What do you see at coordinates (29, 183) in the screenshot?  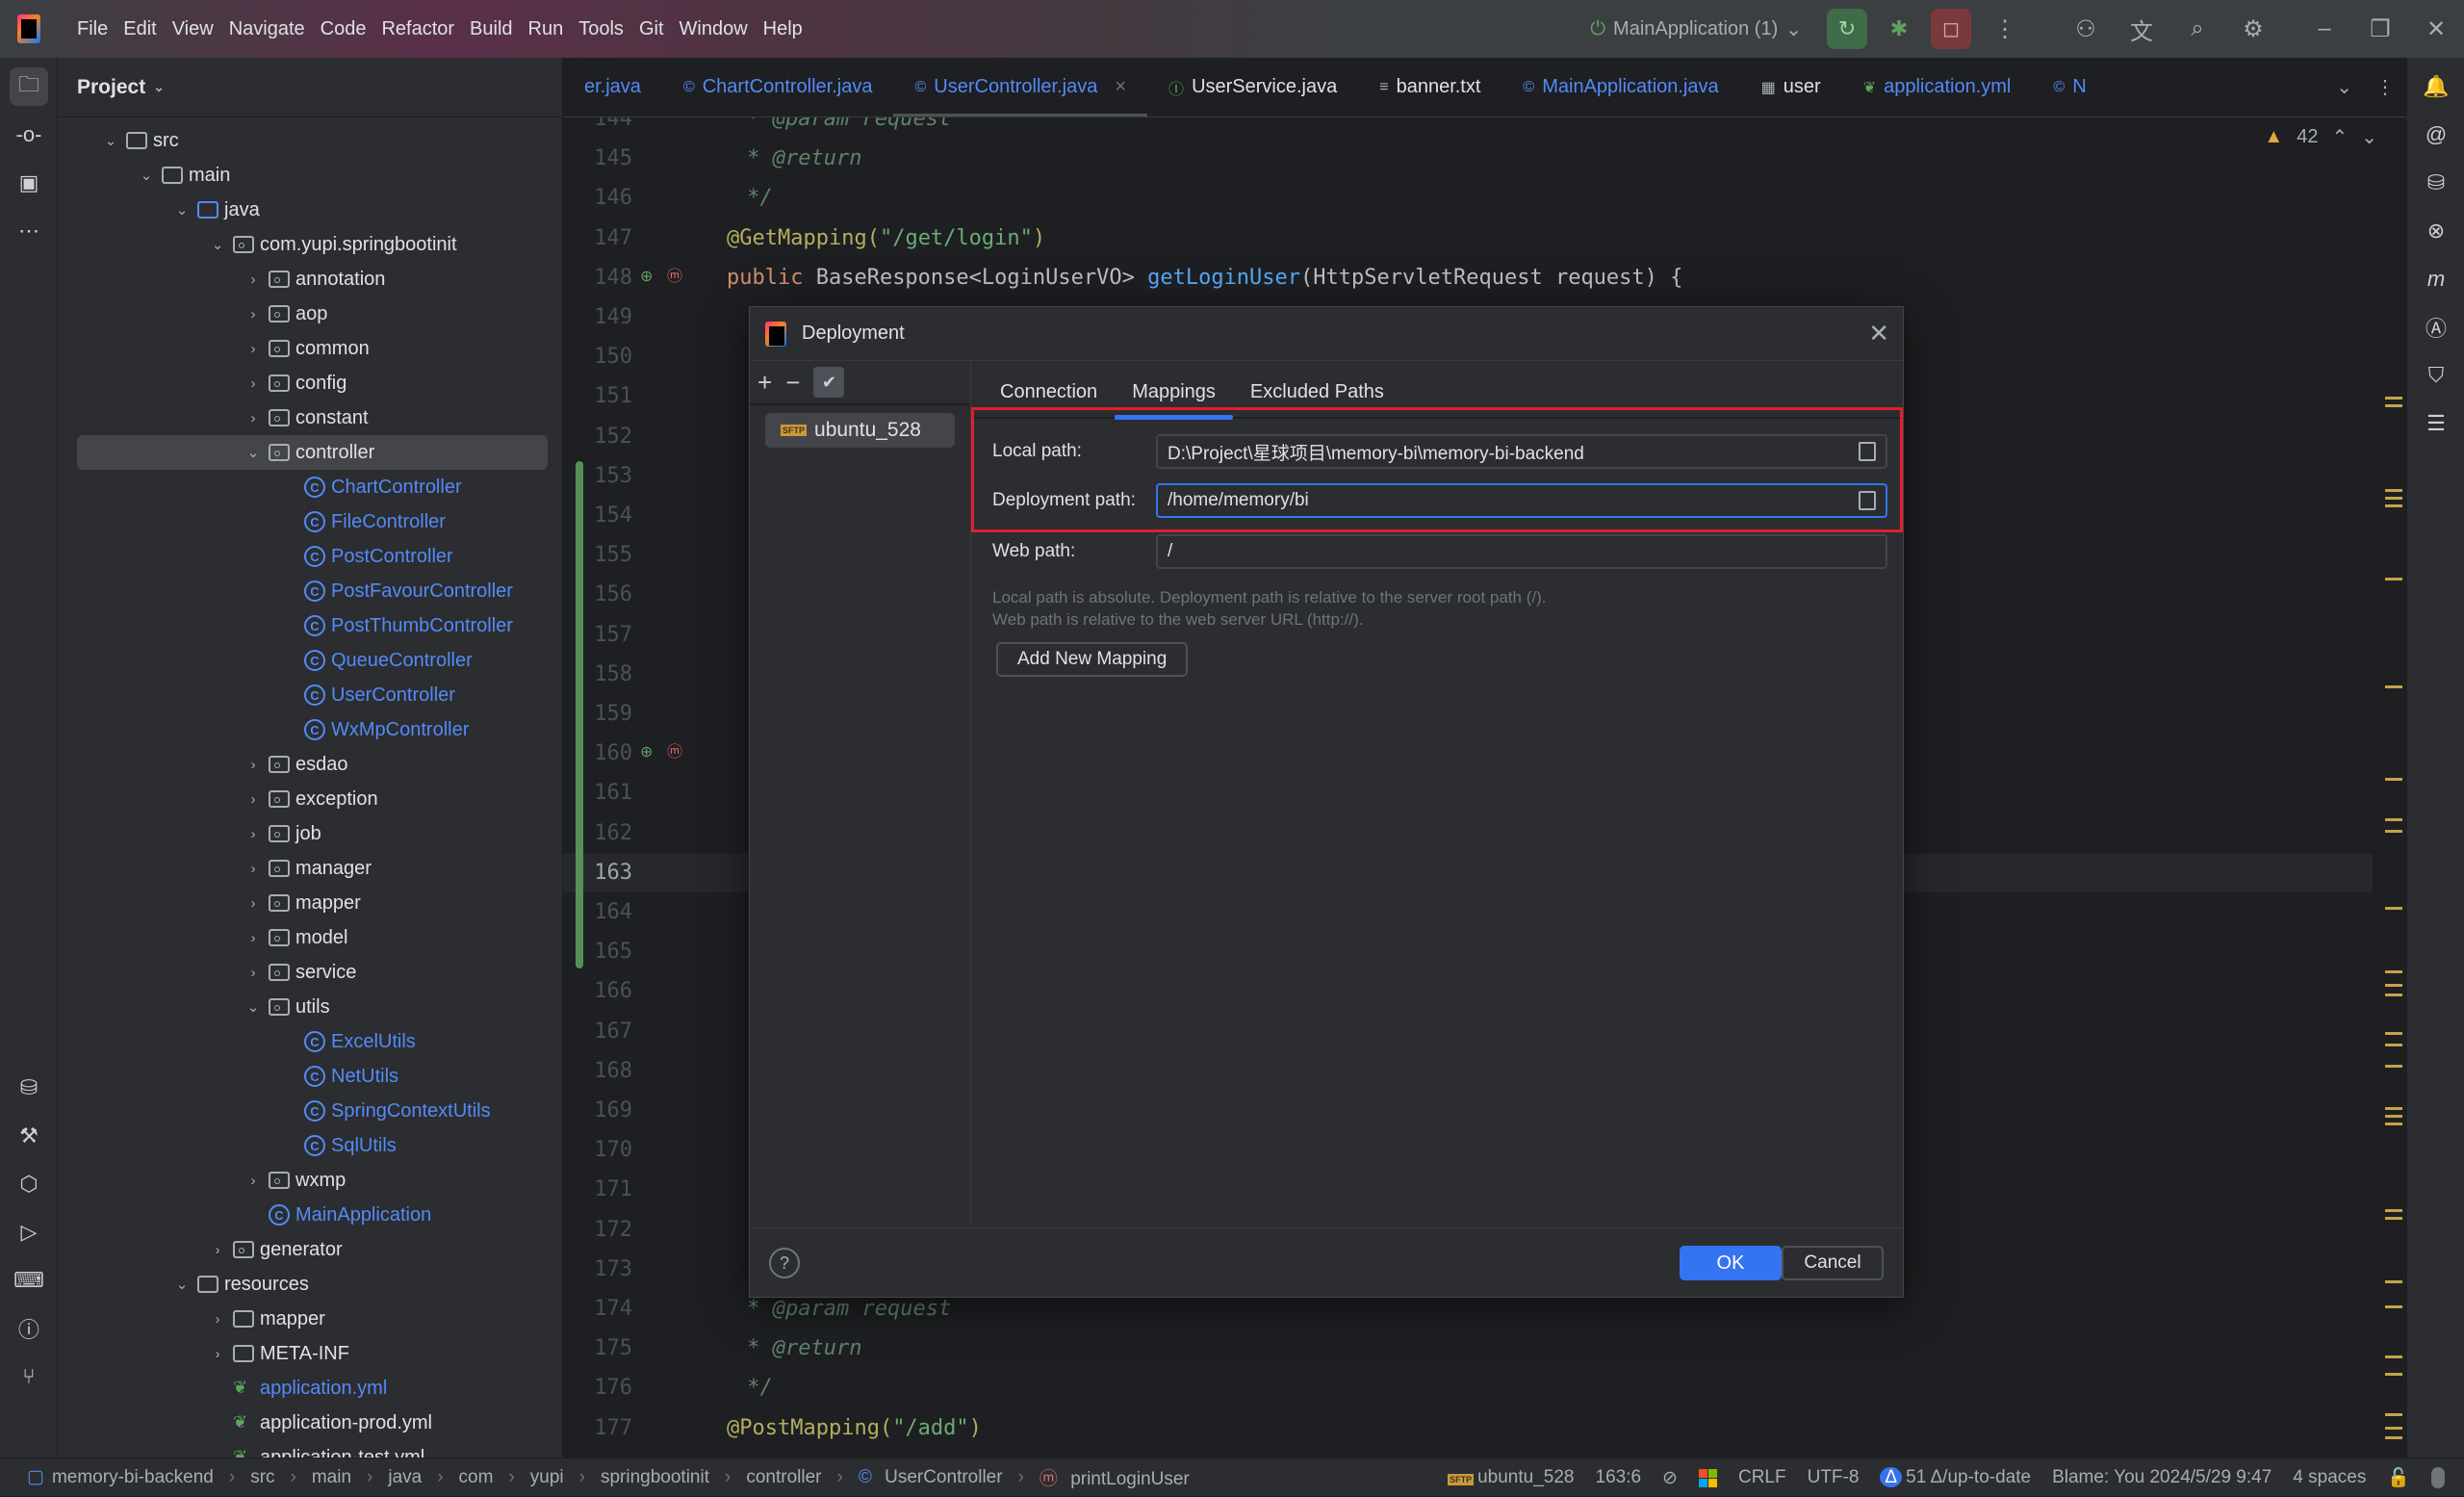 I see `structure-icon: ▣` at bounding box center [29, 183].